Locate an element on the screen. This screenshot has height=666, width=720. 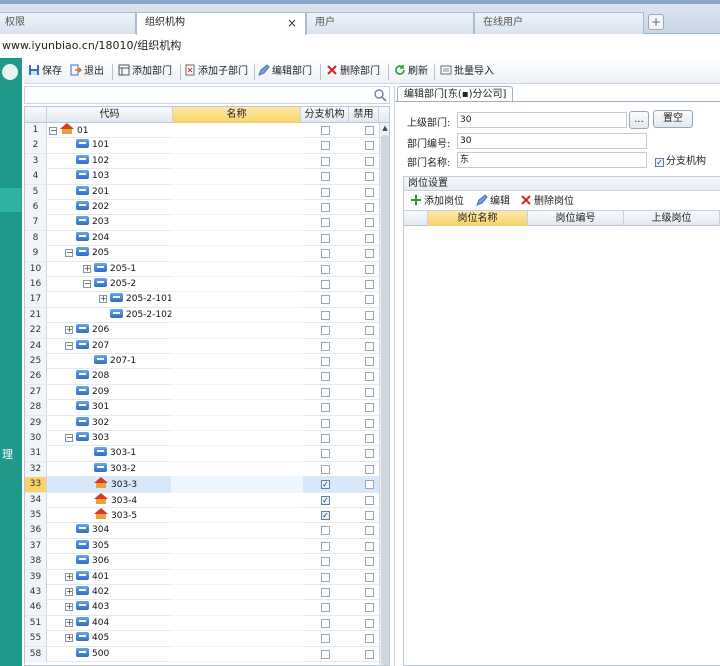
table-row: 31 303-1 is located at coordinates (202, 454).